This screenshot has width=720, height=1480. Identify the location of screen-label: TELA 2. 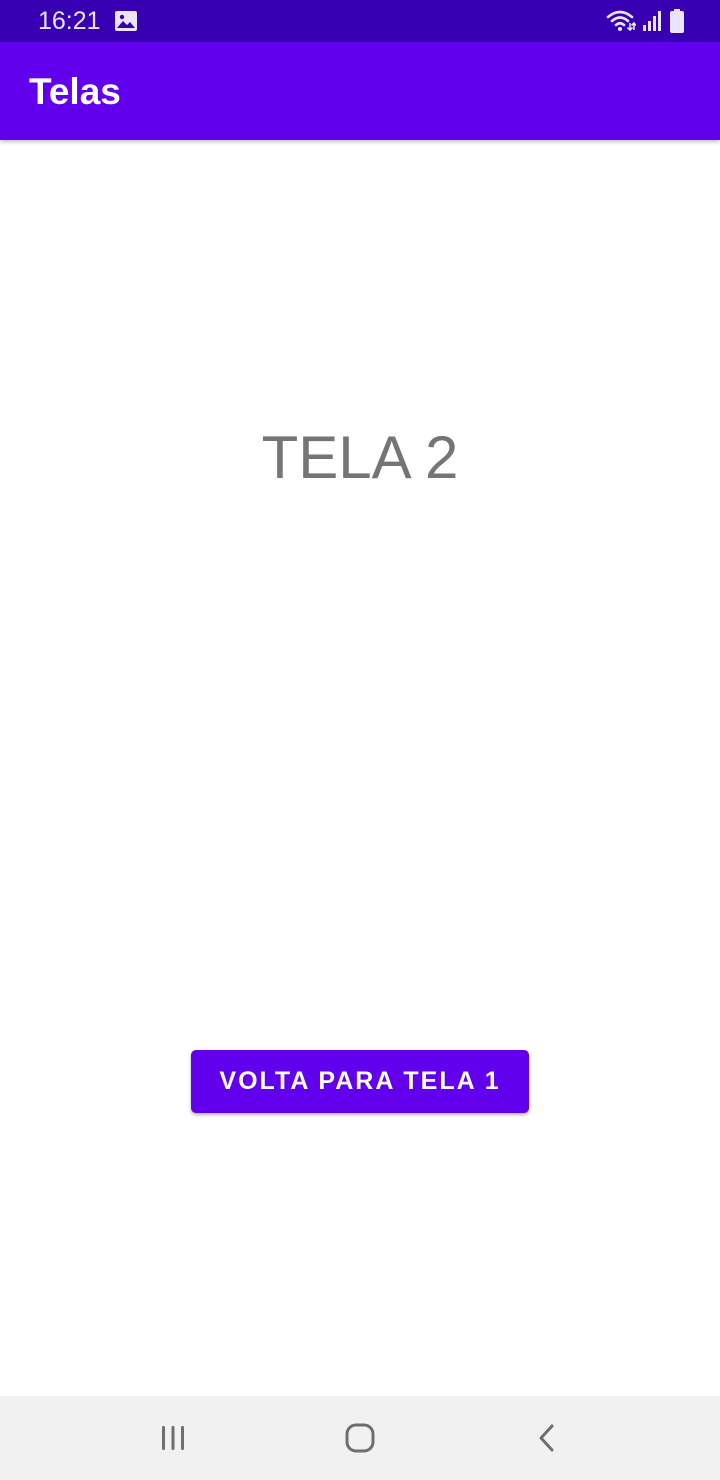
(360, 457).